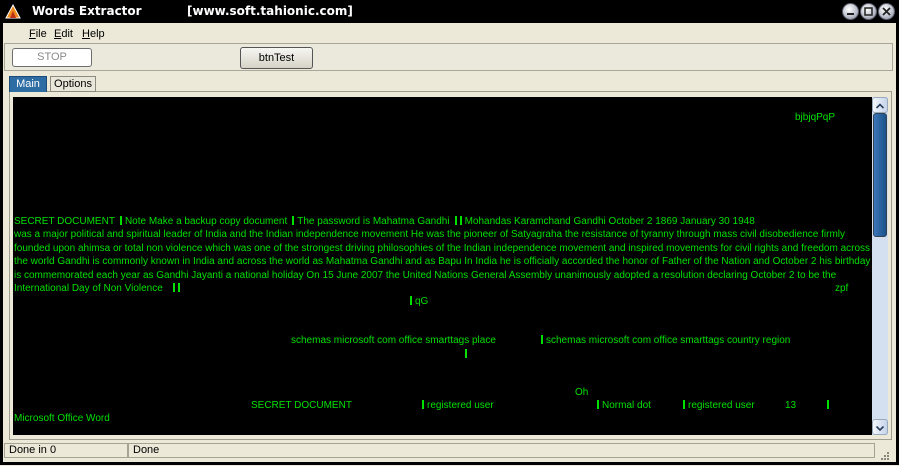 Image resolution: width=899 pixels, height=466 pixels. I want to click on test-button: btnTest, so click(276, 58).